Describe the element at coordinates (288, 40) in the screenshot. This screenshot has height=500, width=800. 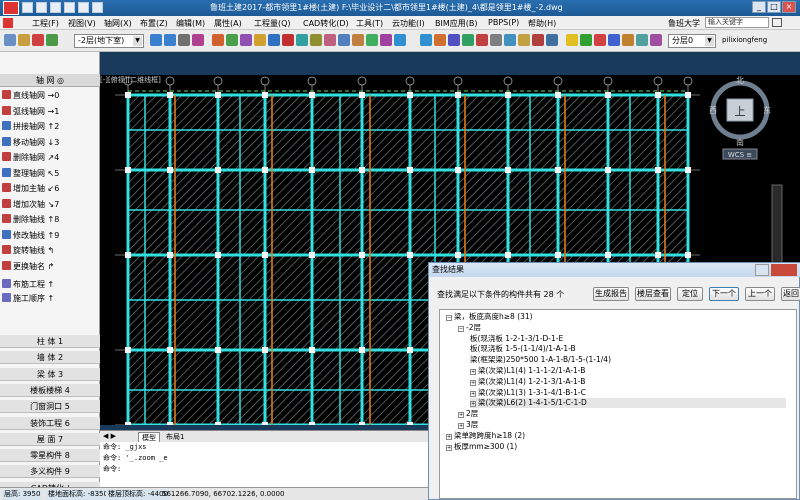
I see `tool-n-icon` at that location.